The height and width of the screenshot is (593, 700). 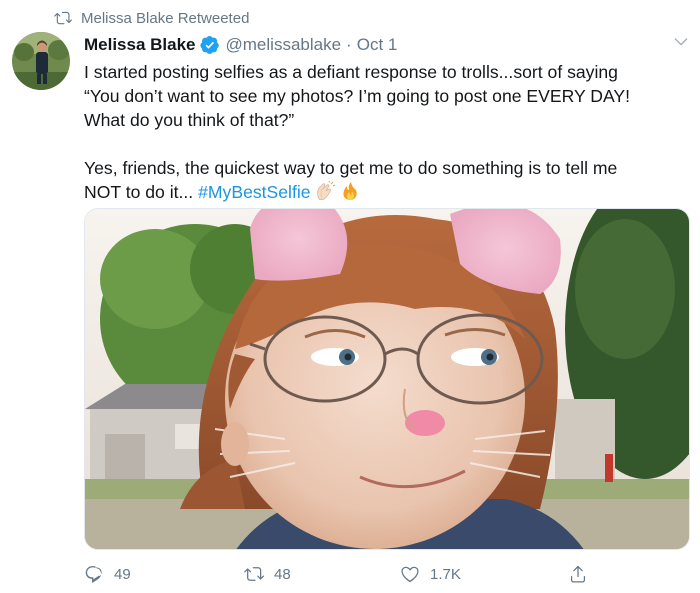 I want to click on like-button: 1.7K, so click(x=430, y=574).